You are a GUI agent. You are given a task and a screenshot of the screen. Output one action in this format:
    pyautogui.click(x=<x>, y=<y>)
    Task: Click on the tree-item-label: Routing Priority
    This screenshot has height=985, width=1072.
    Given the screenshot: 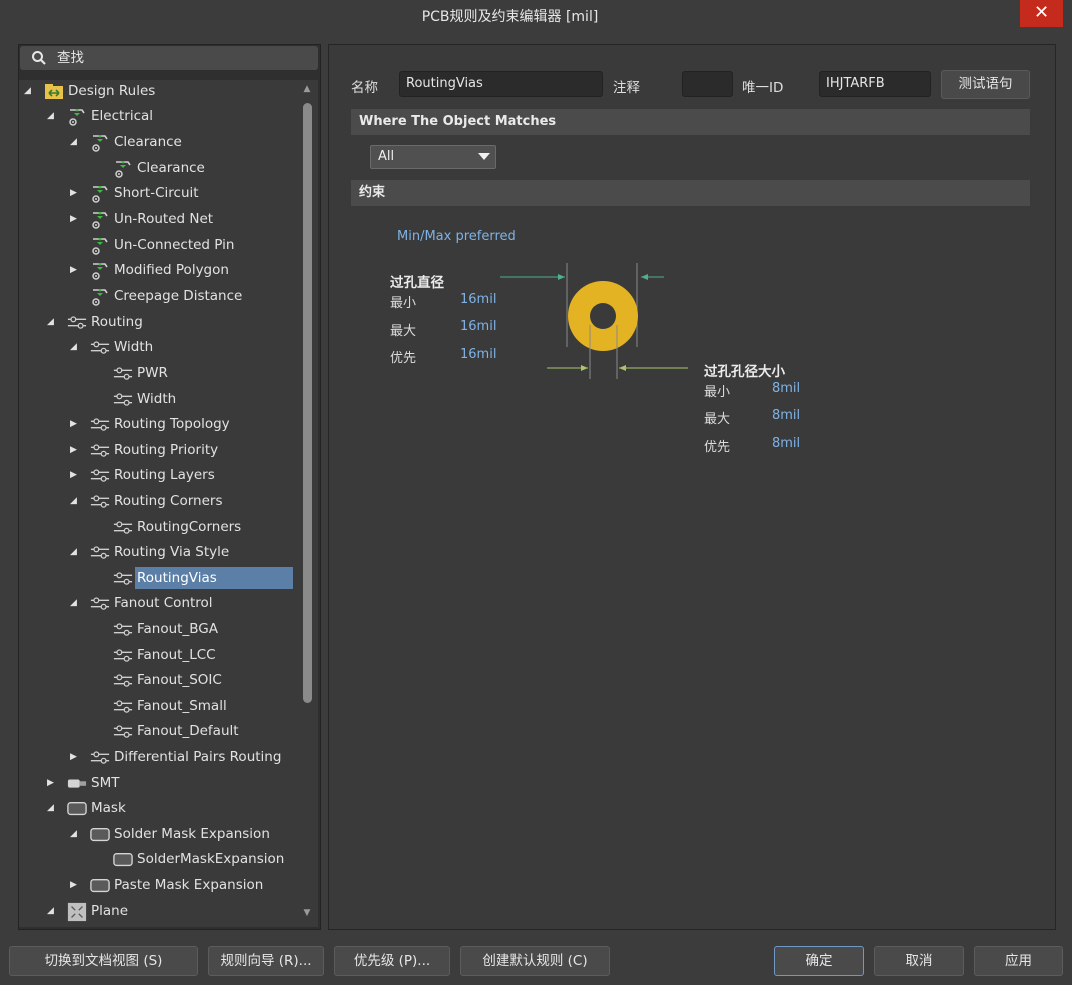 What is the action you would take?
    pyautogui.click(x=166, y=450)
    